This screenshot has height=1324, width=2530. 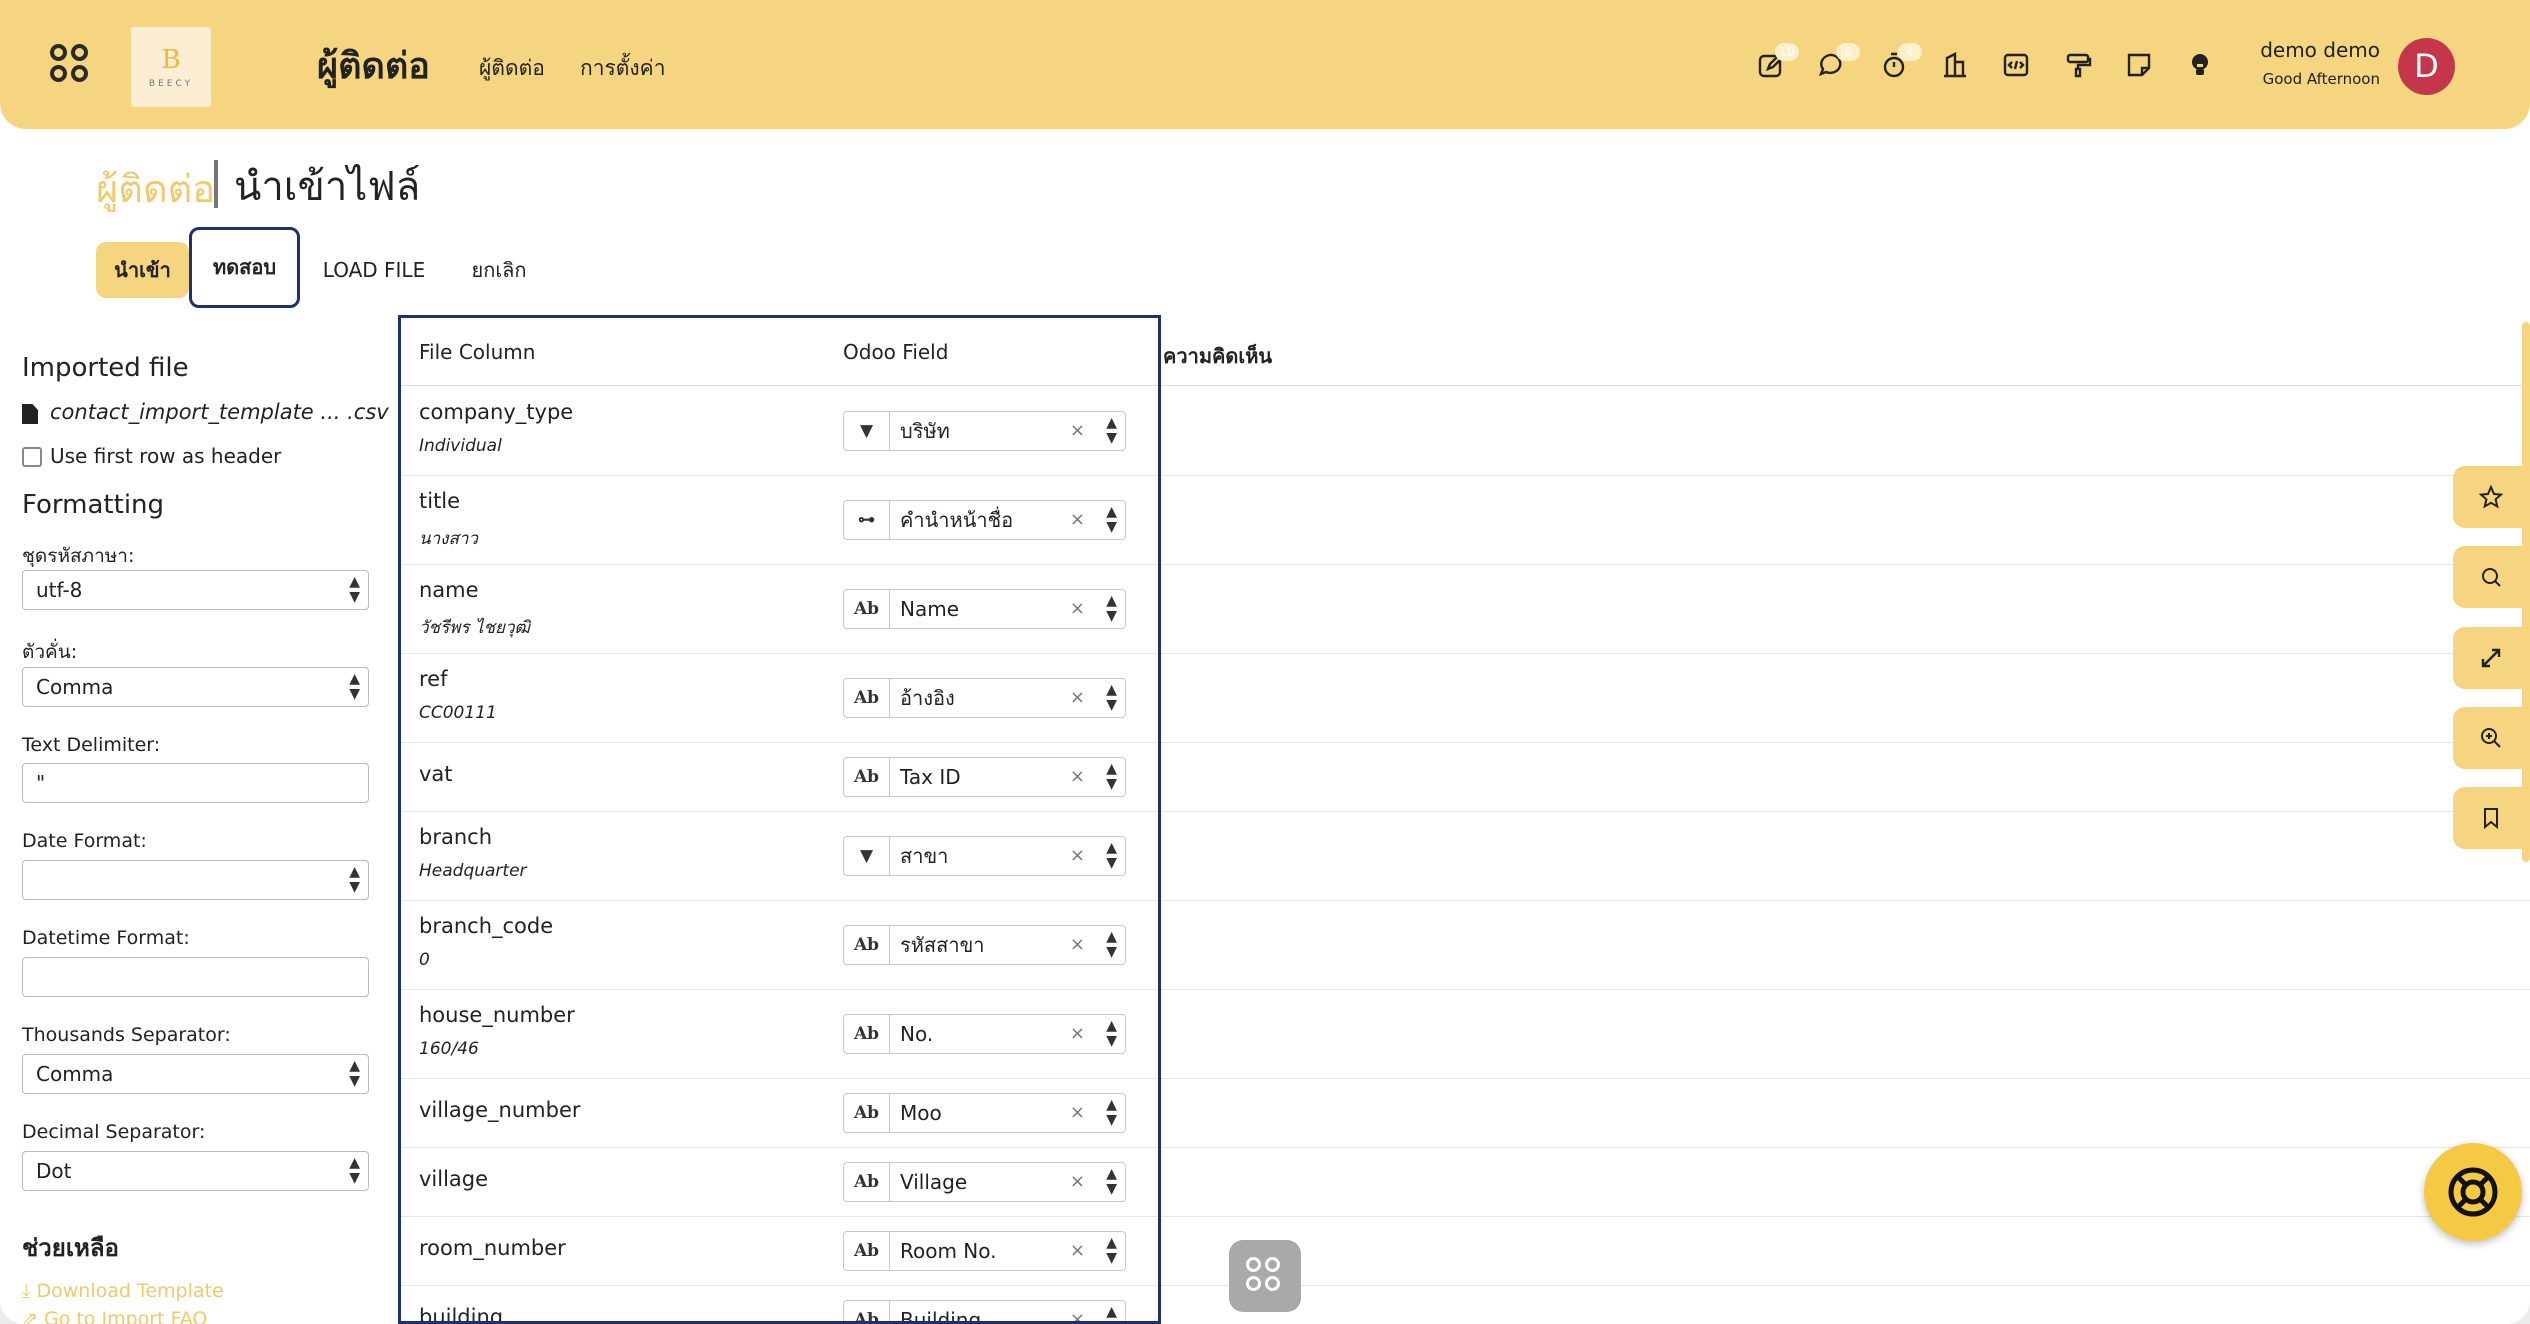 What do you see at coordinates (2200, 65) in the screenshot?
I see `lightbulb-icon` at bounding box center [2200, 65].